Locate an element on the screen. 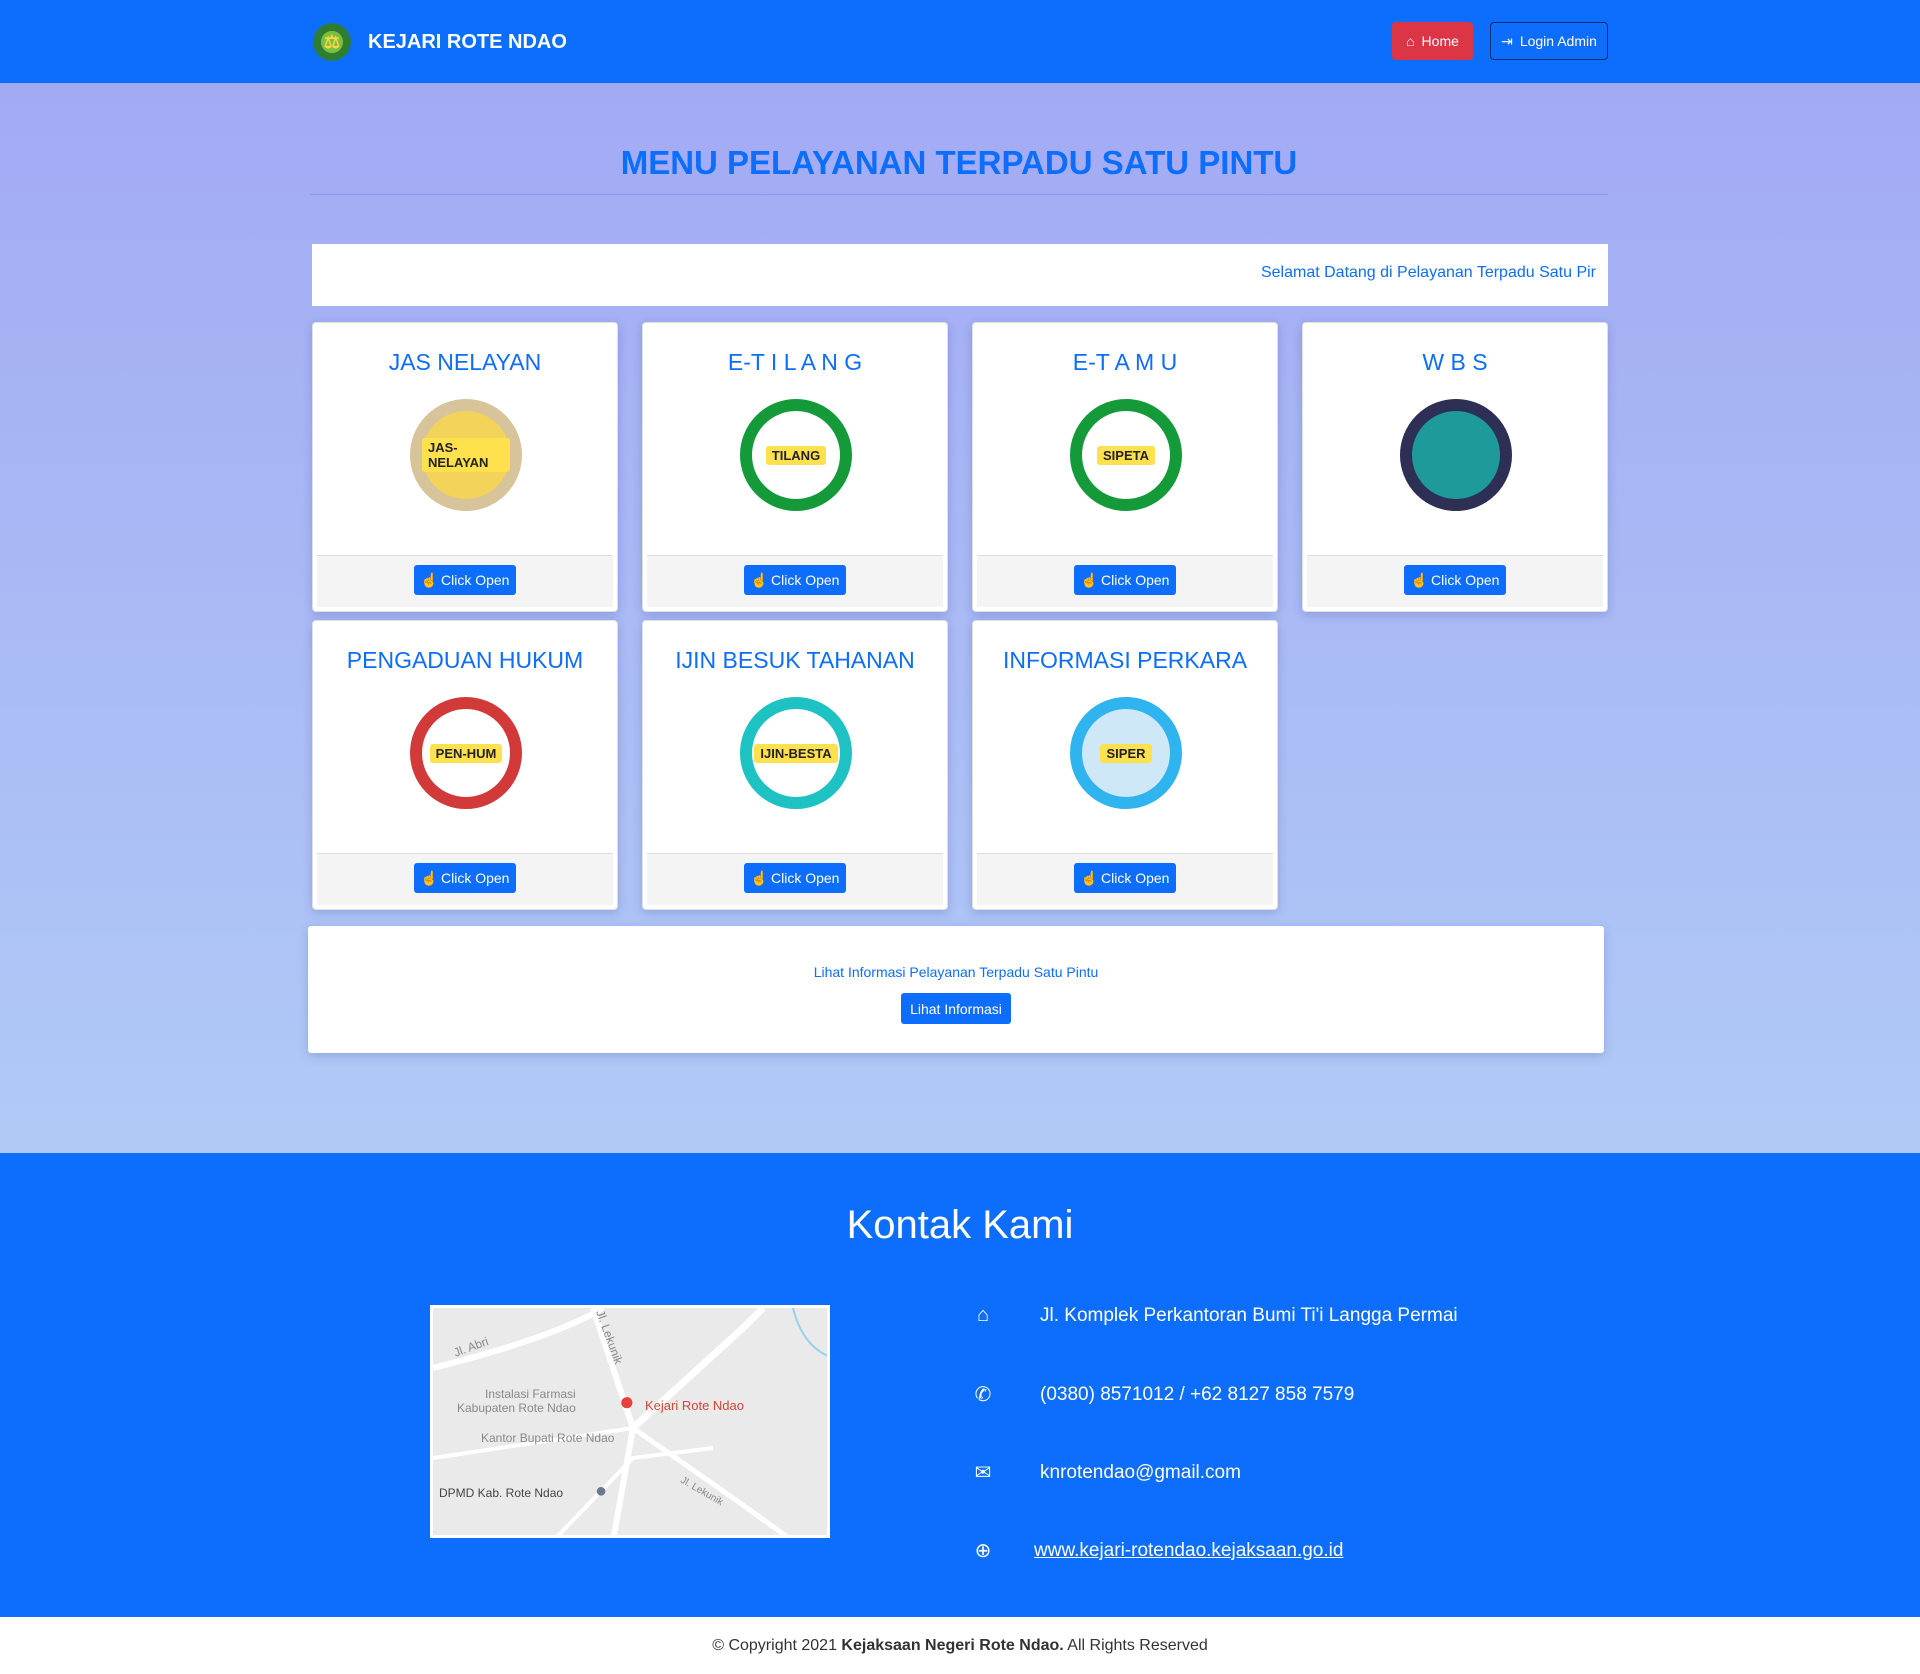  map-roads is located at coordinates (630, 1421).